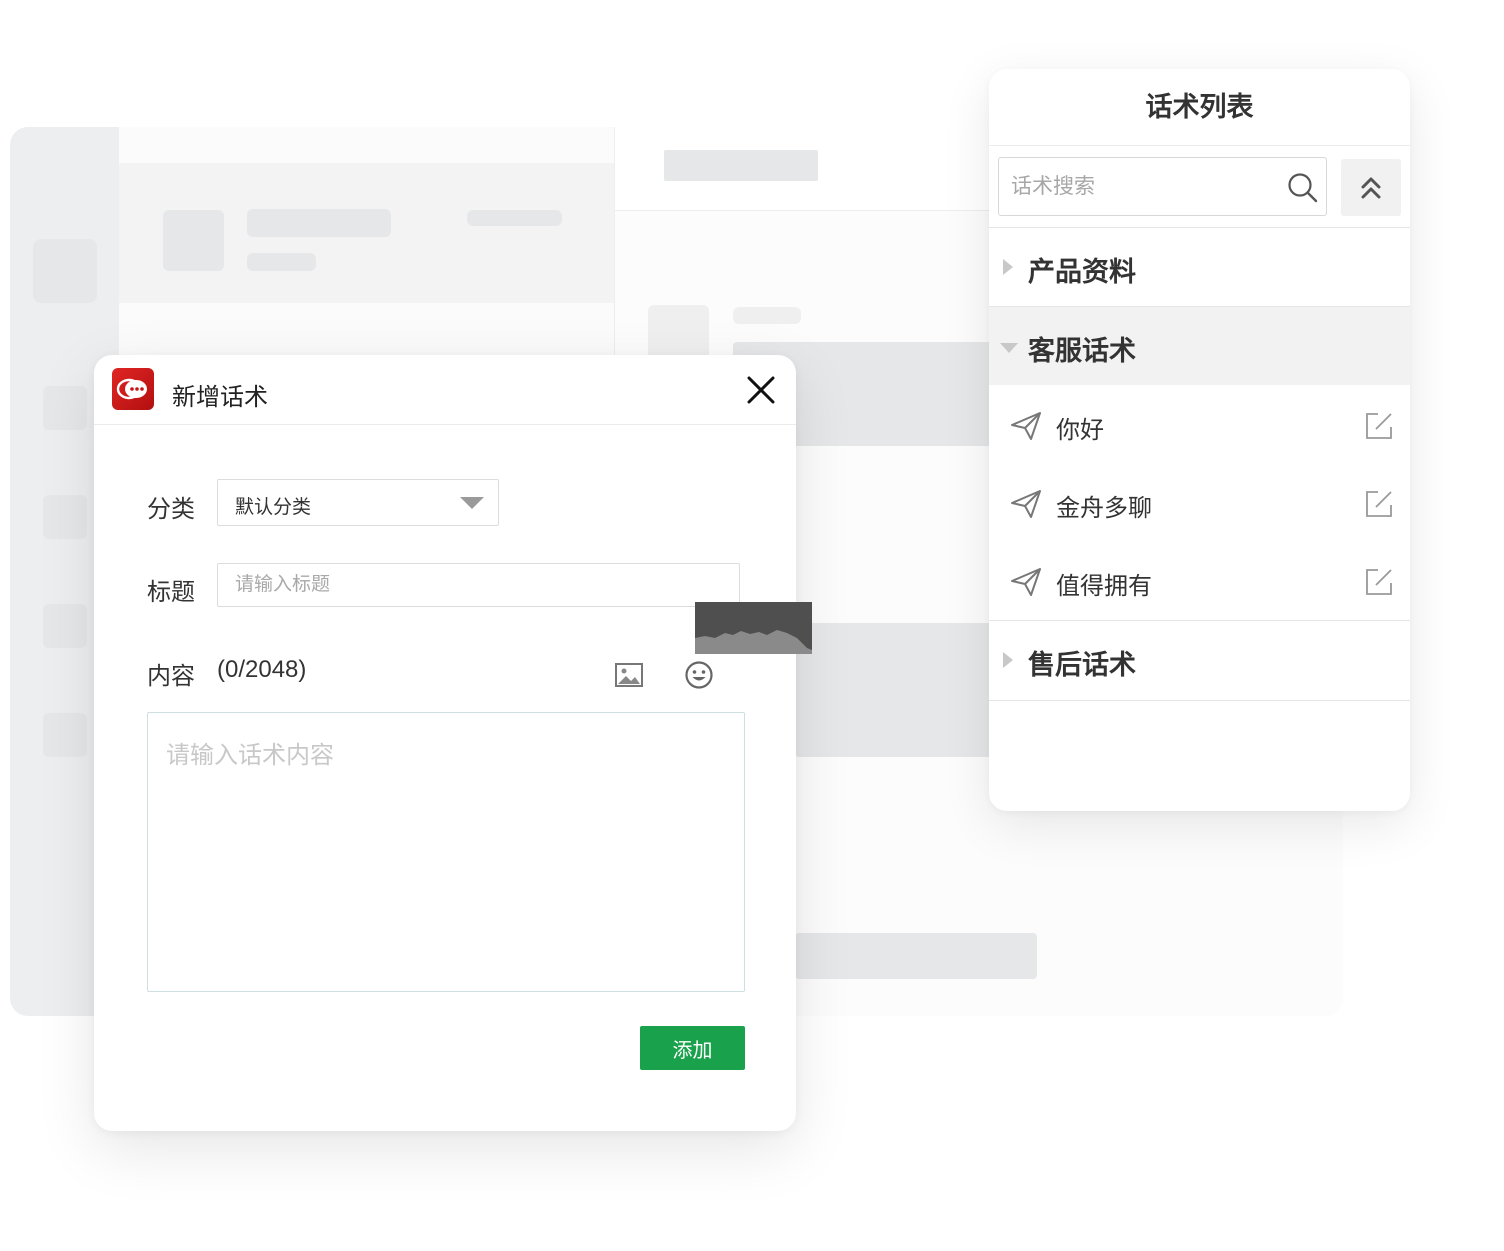 This screenshot has height=1251, width=1504. What do you see at coordinates (1303, 188) in the screenshot?
I see `search-icon` at bounding box center [1303, 188].